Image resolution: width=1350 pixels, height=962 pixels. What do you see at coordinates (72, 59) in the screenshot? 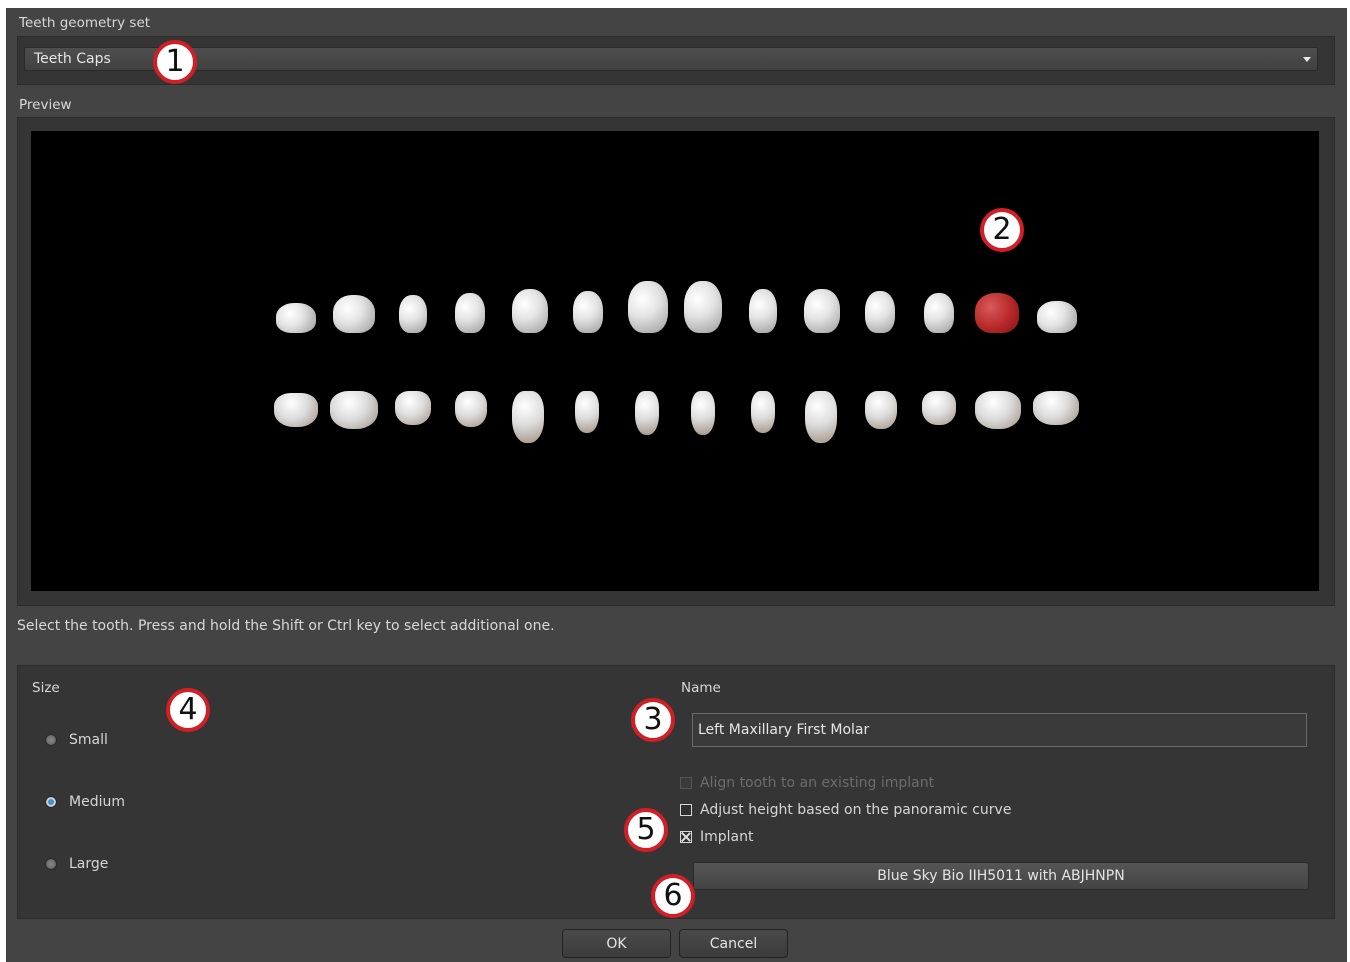
I see `geometry-set-value: Teeth Caps` at bounding box center [72, 59].